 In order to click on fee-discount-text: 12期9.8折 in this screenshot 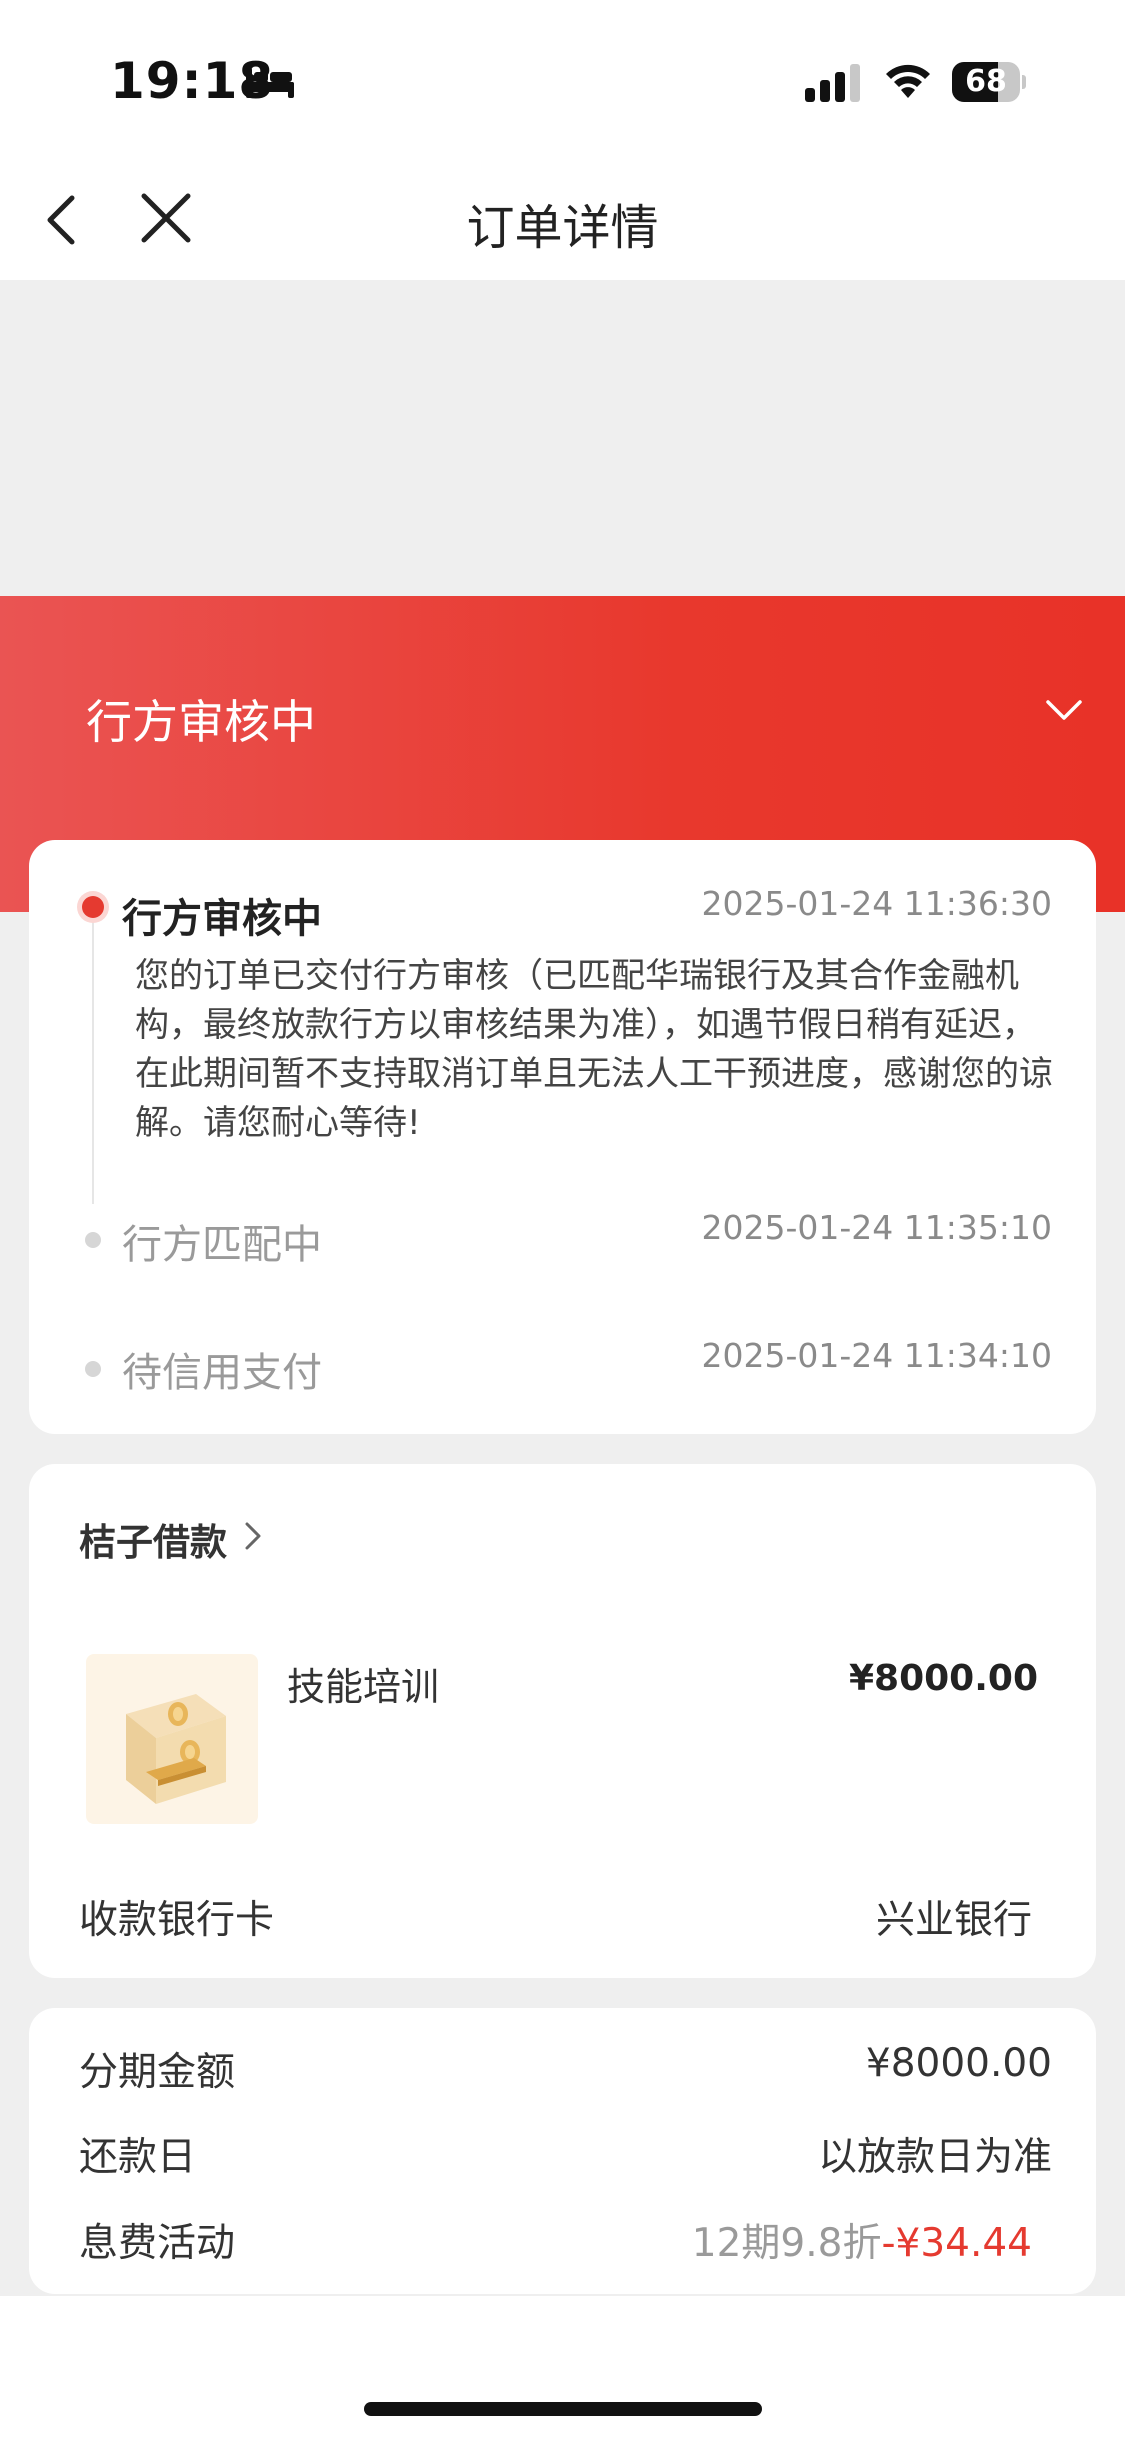, I will do `click(786, 2243)`.